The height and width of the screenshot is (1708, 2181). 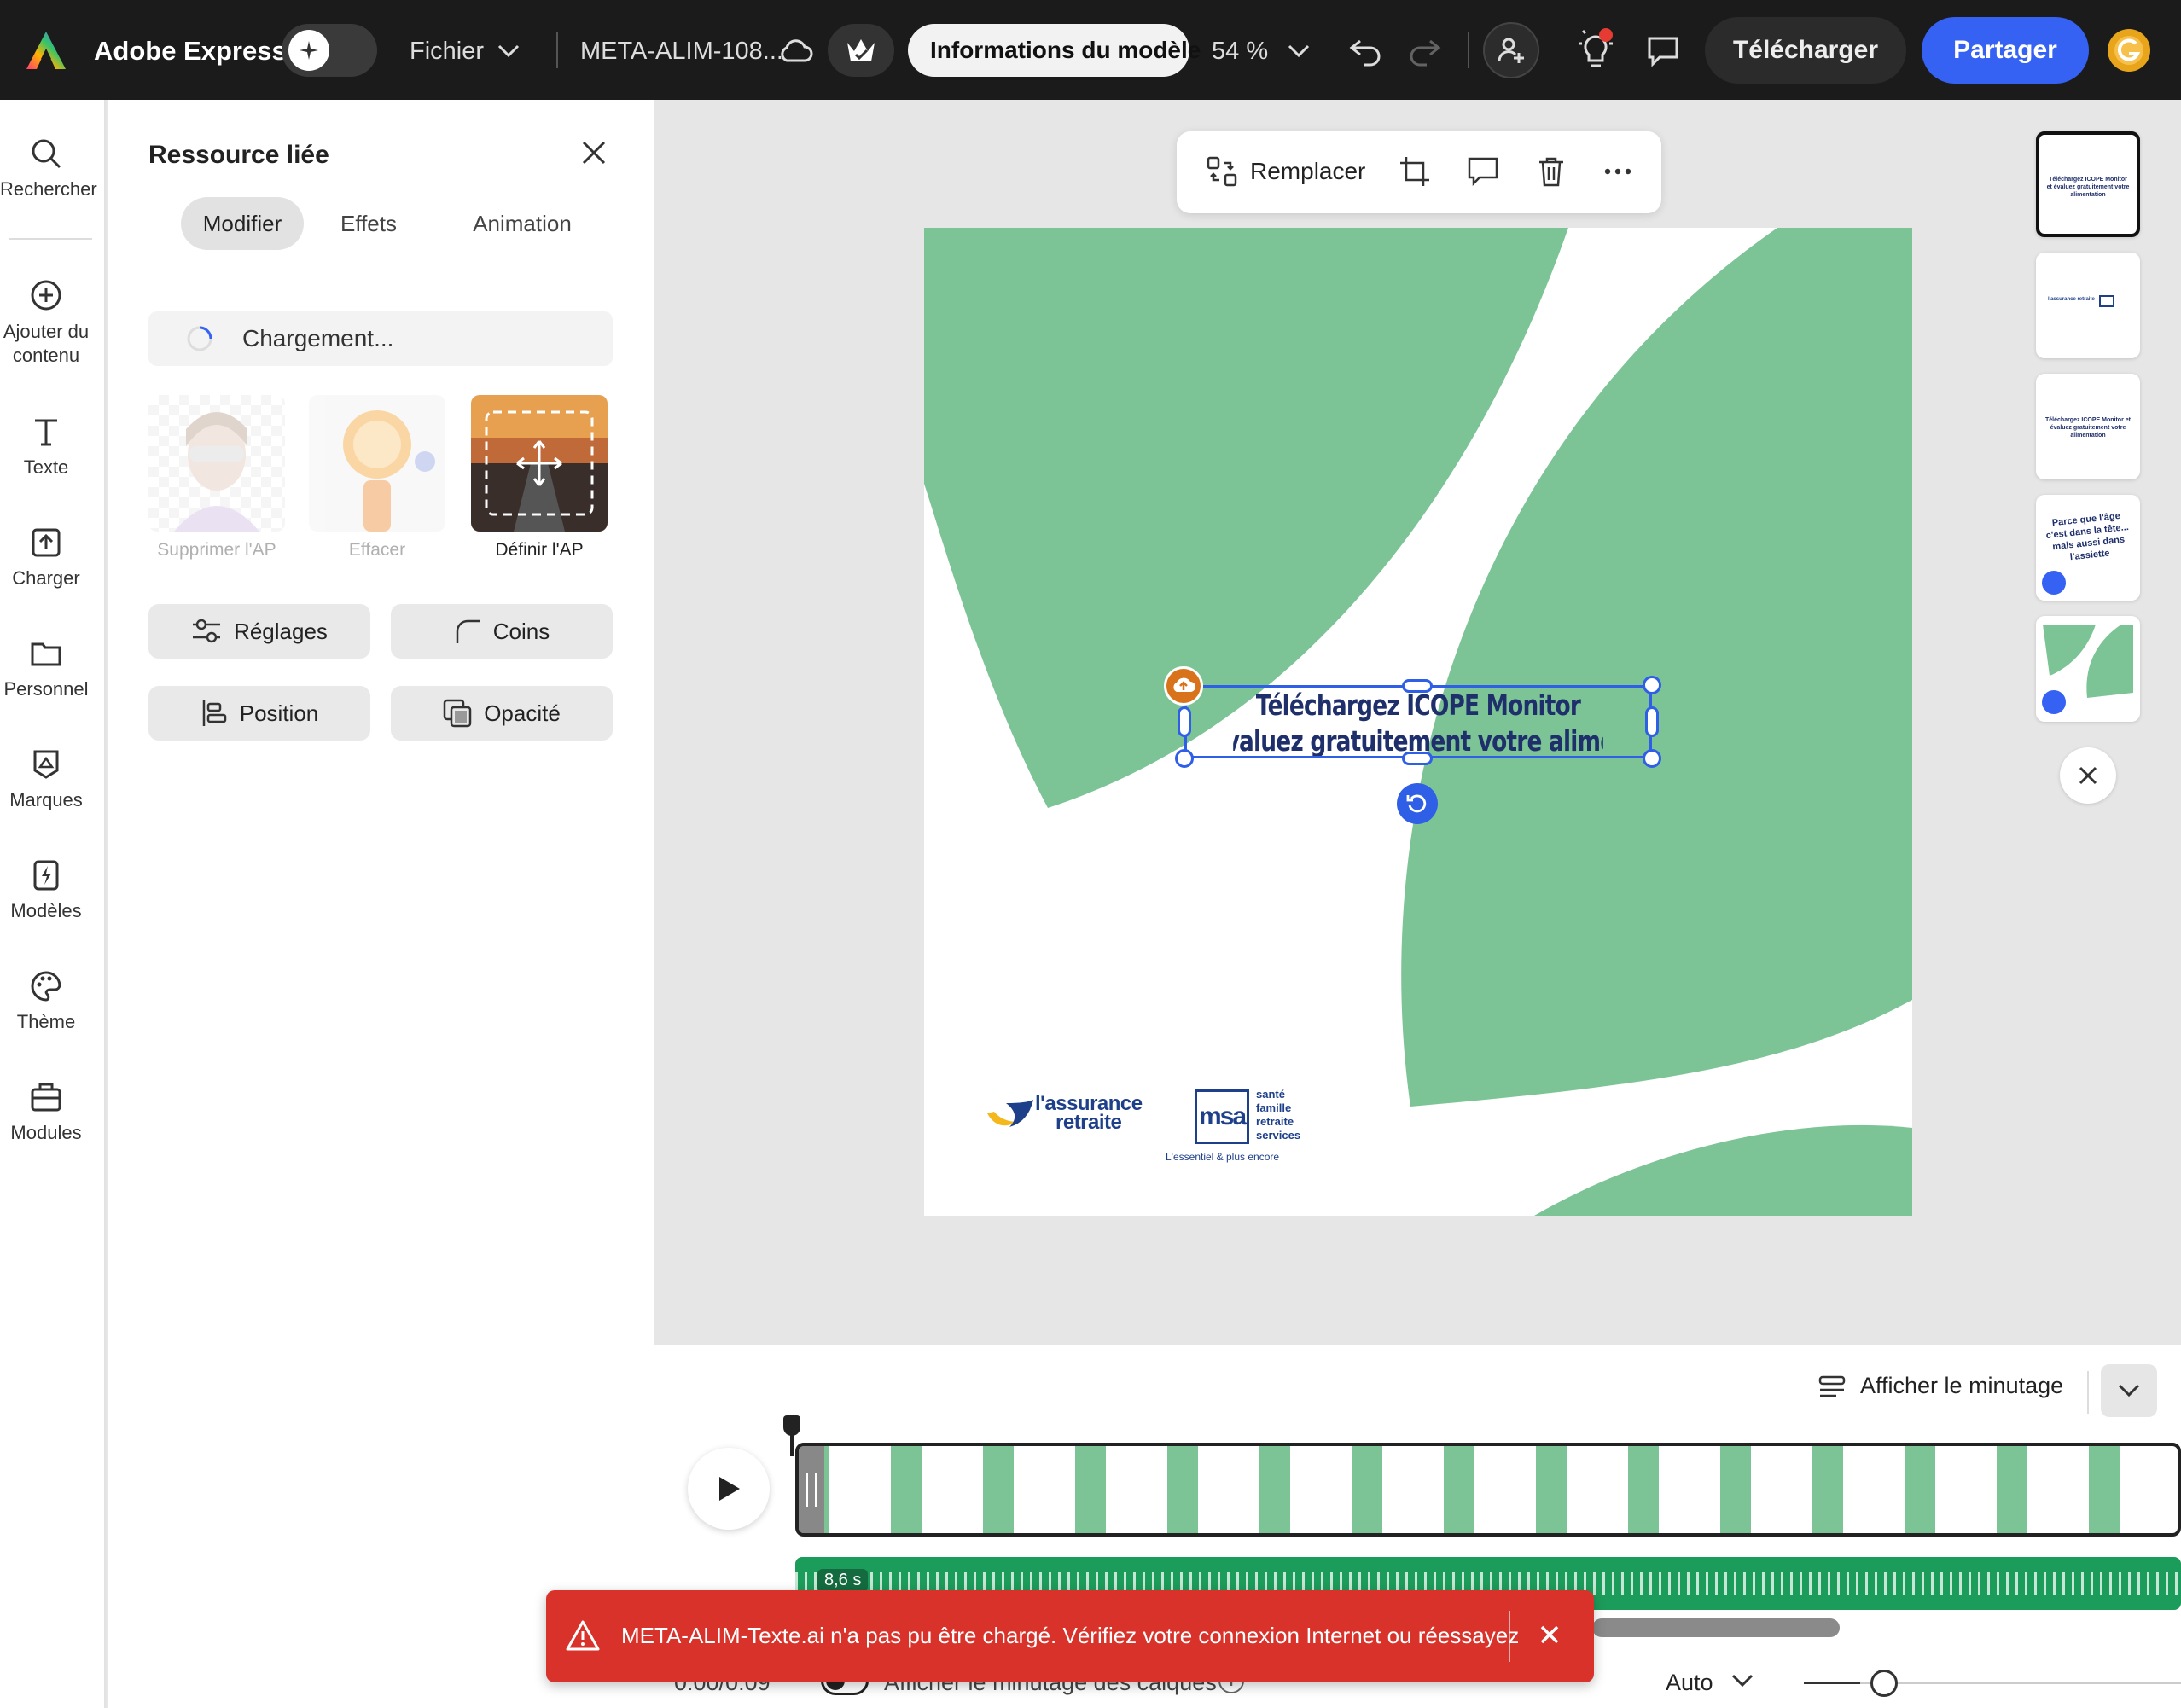 What do you see at coordinates (1993, 1683) in the screenshot?
I see `zoom-slider-track` at bounding box center [1993, 1683].